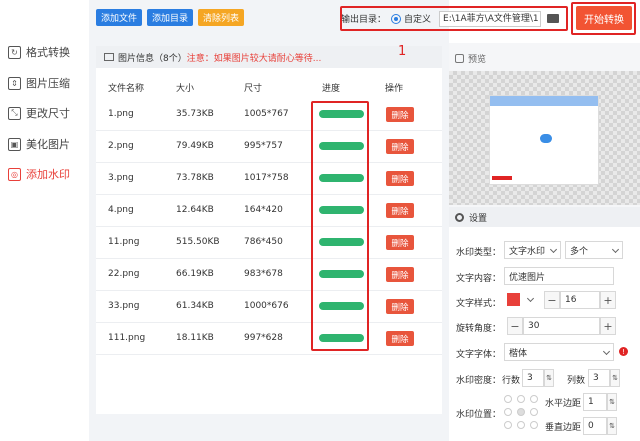  What do you see at coordinates (195, 306) in the screenshot?
I see `file-size: 61.34KB` at bounding box center [195, 306].